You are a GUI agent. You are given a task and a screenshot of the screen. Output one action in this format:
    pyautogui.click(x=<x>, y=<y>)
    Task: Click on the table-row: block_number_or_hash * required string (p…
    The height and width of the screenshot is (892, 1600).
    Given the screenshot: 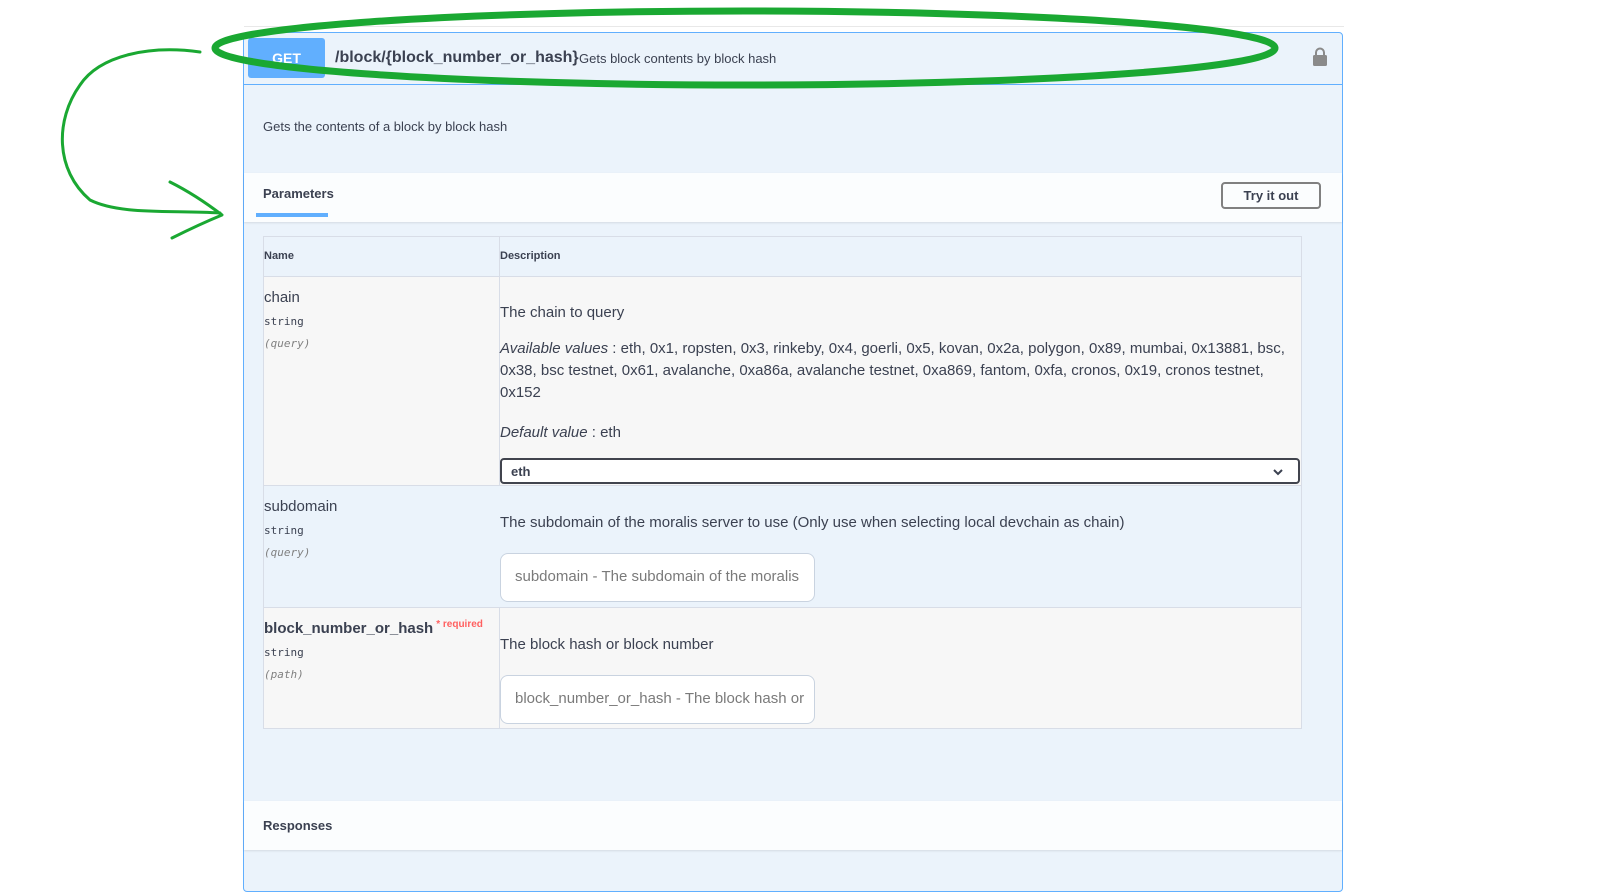 What is the action you would take?
    pyautogui.click(x=782, y=668)
    